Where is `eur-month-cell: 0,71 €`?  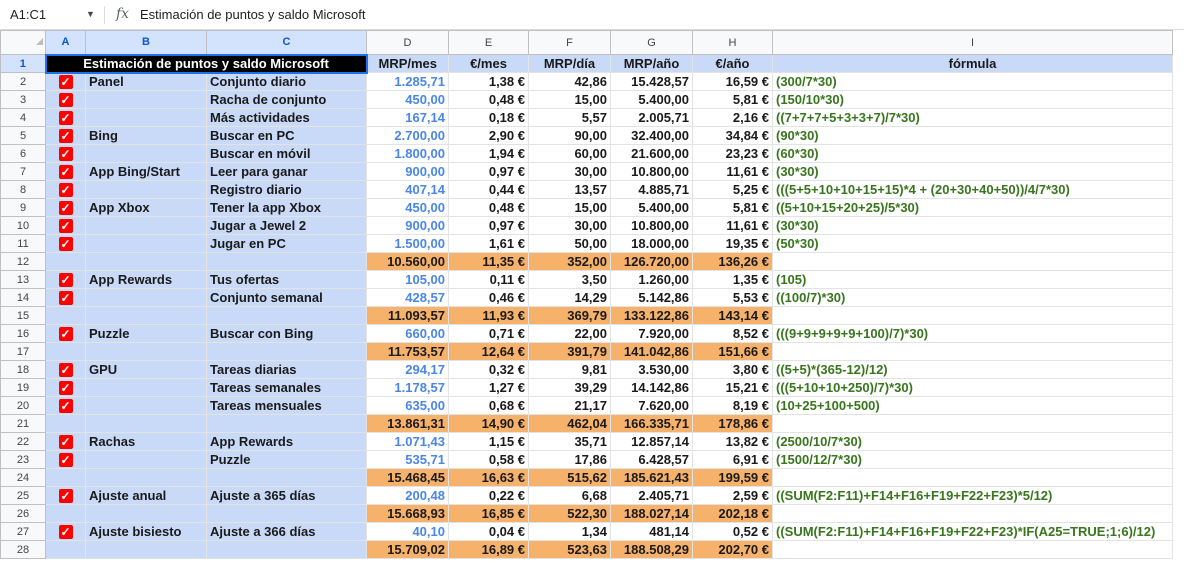 eur-month-cell: 0,71 € is located at coordinates (488, 333).